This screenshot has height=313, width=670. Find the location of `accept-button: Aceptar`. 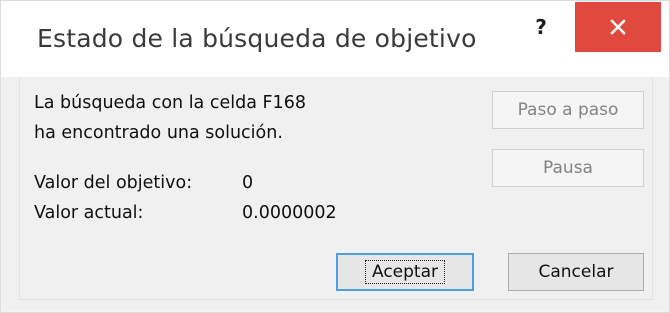

accept-button: Aceptar is located at coordinates (405, 272).